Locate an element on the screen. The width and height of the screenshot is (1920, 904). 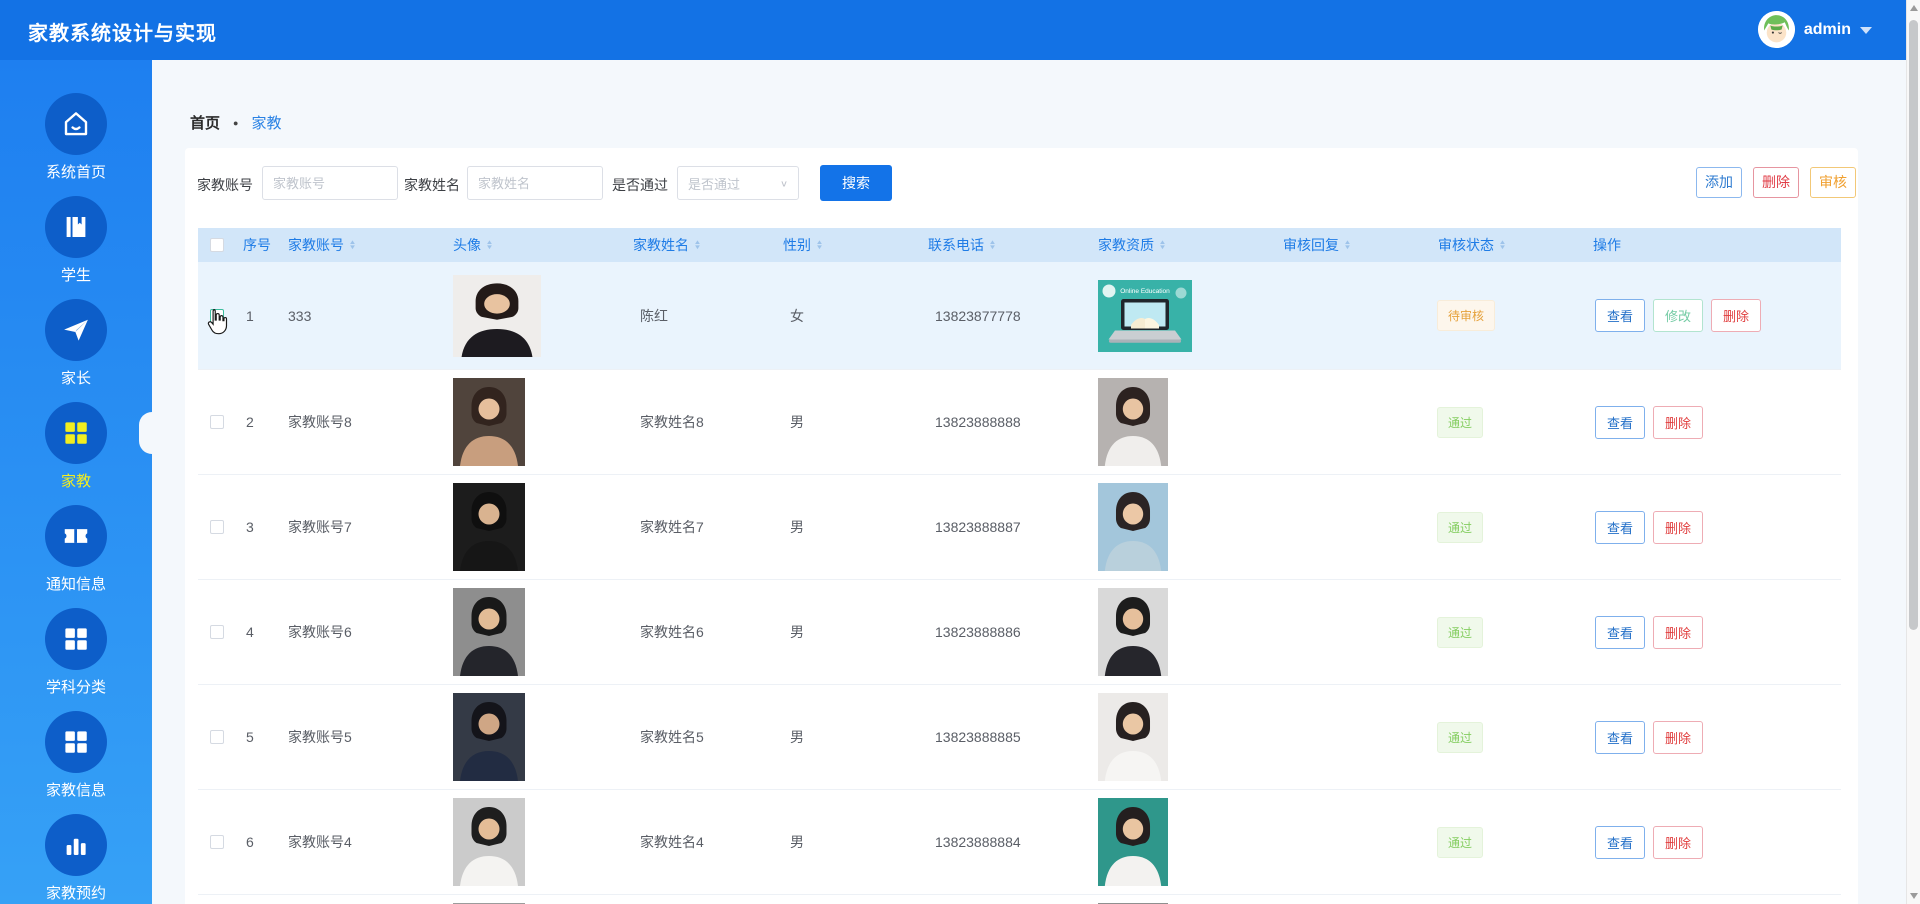
breadcrumb-current: 家教 is located at coordinates (266, 122).